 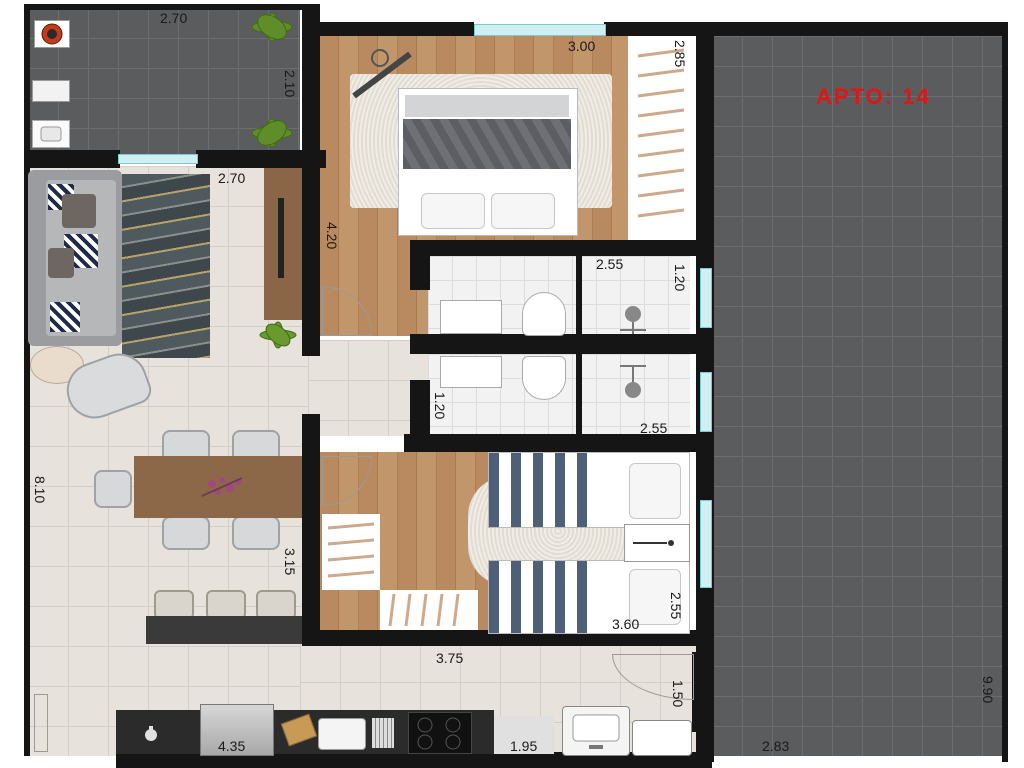 I want to click on door-swing, so click(x=41, y=723).